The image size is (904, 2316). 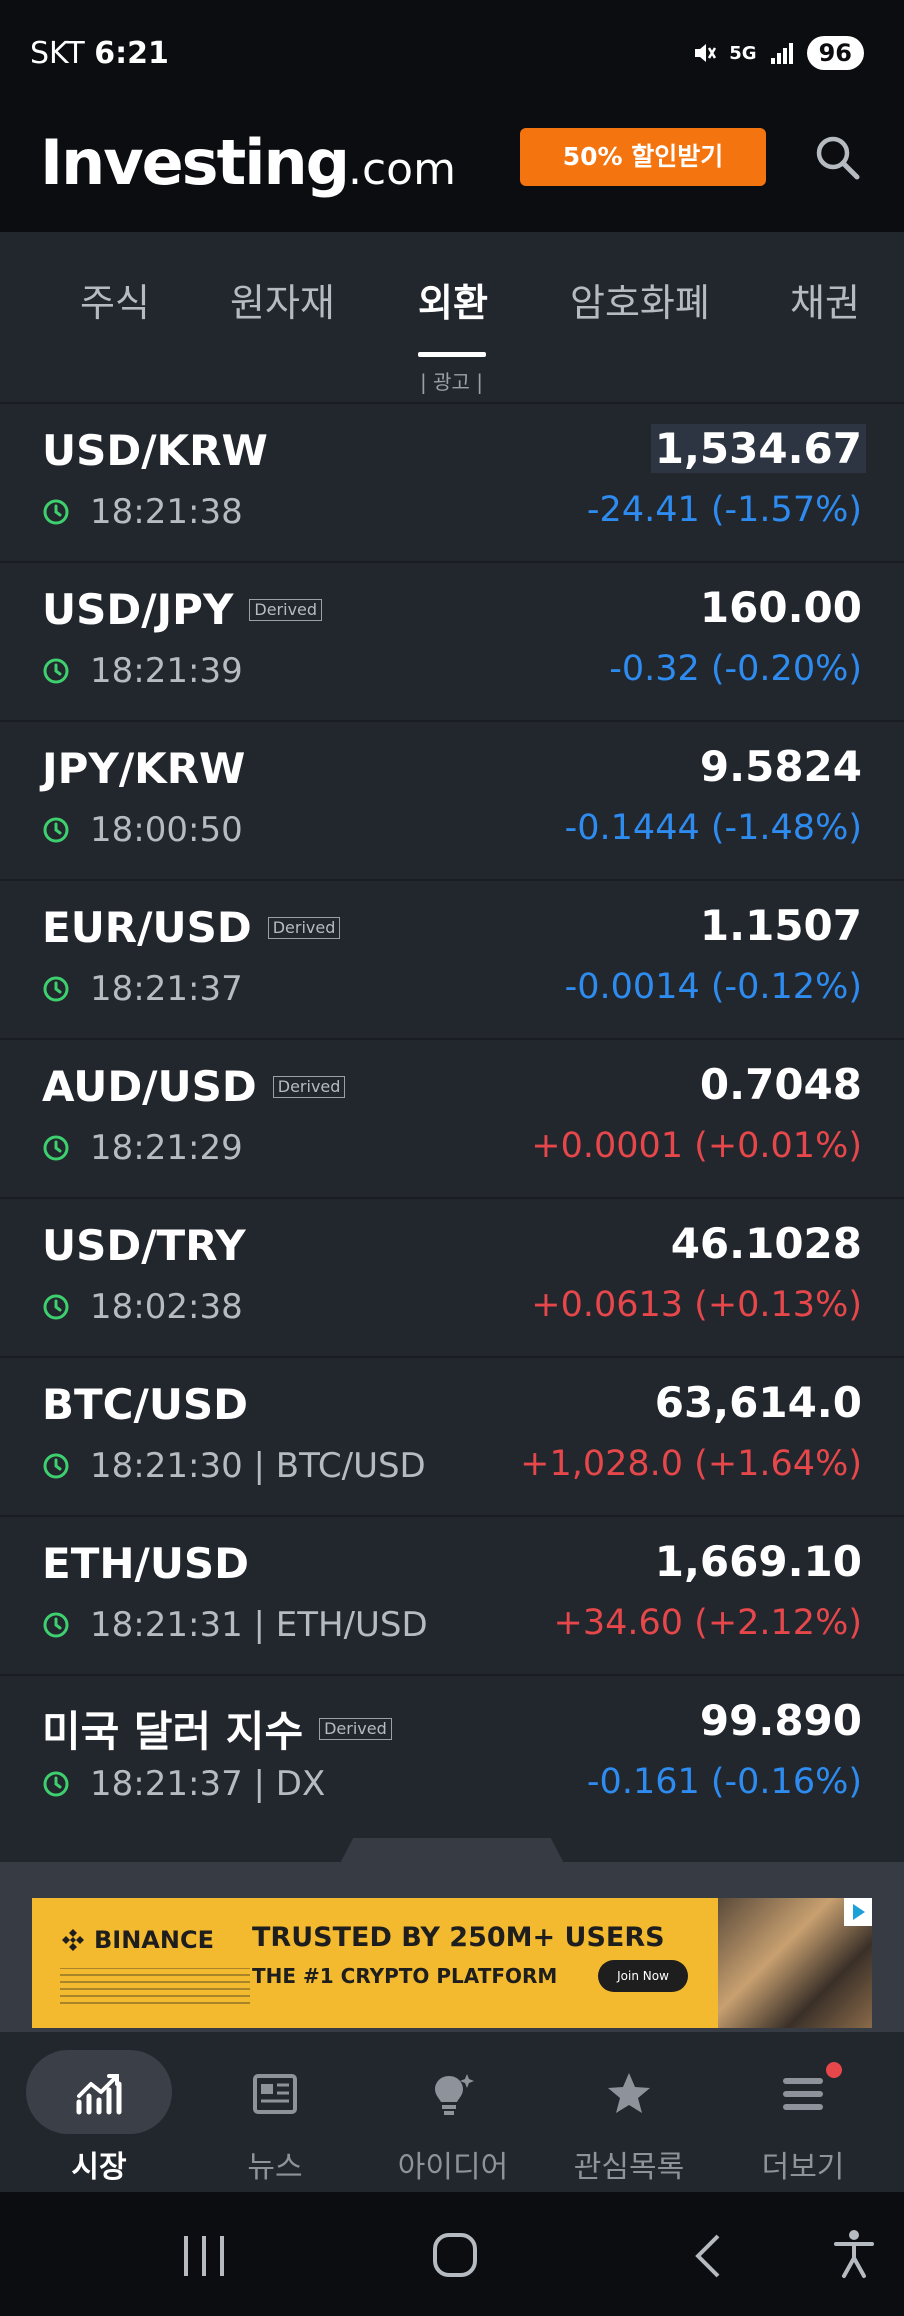 What do you see at coordinates (142, 1148) in the screenshot?
I see `quote-time: 18:21:29` at bounding box center [142, 1148].